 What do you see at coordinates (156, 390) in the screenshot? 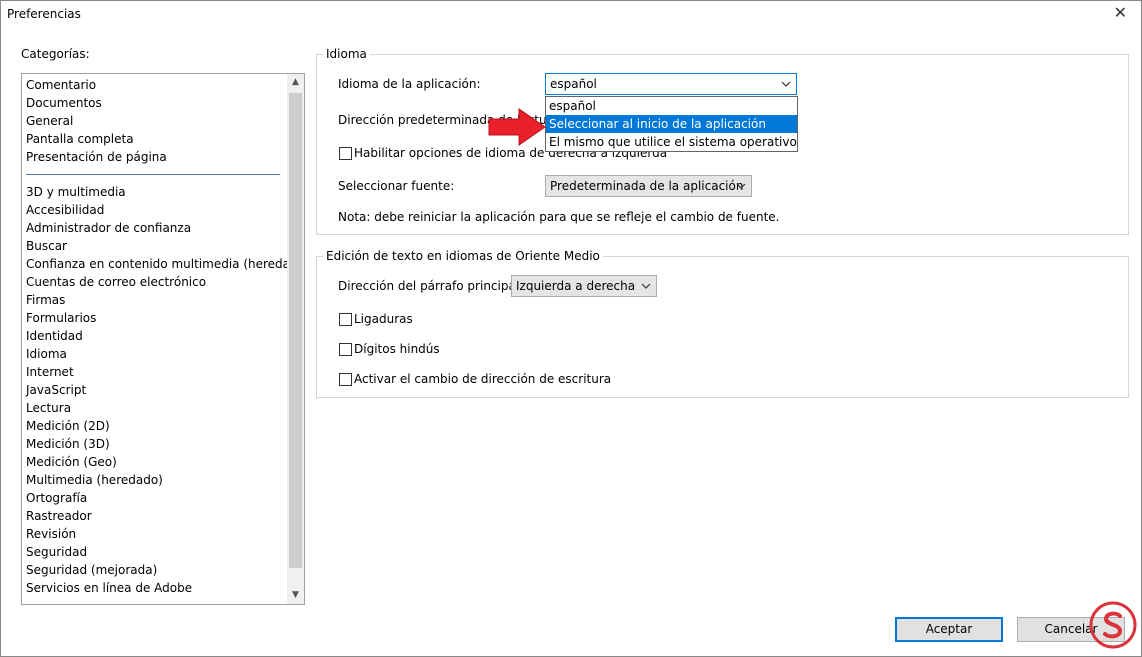
I see `category-item: JavaScript` at bounding box center [156, 390].